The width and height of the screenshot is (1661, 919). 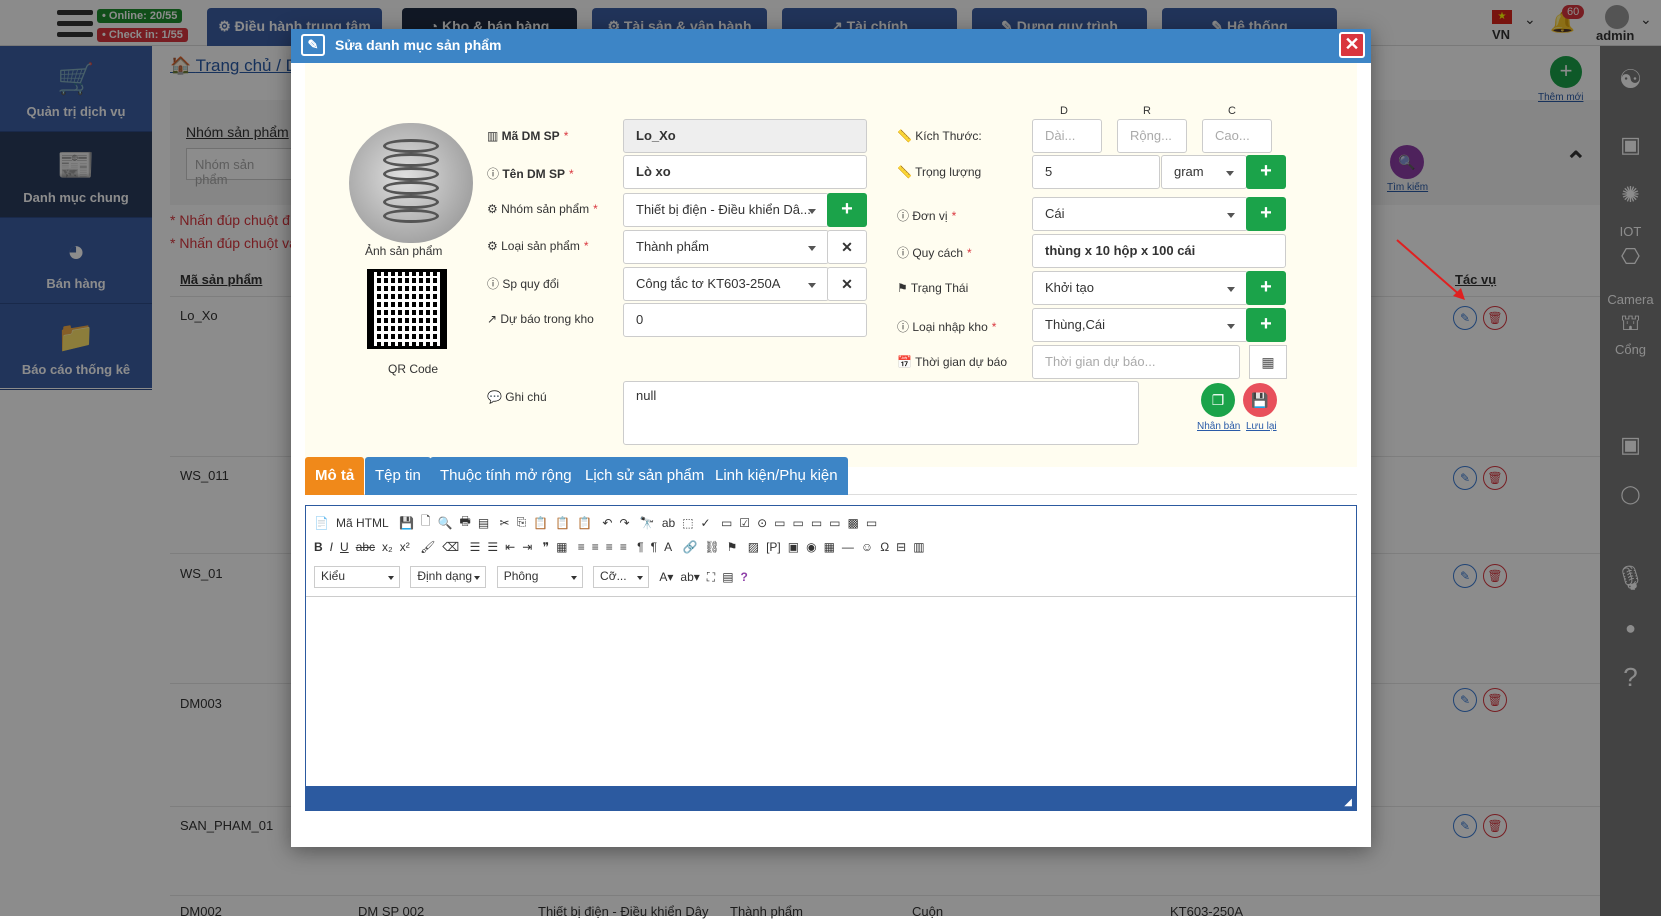 I want to click on preview-icon: 🔍, so click(x=445, y=523).